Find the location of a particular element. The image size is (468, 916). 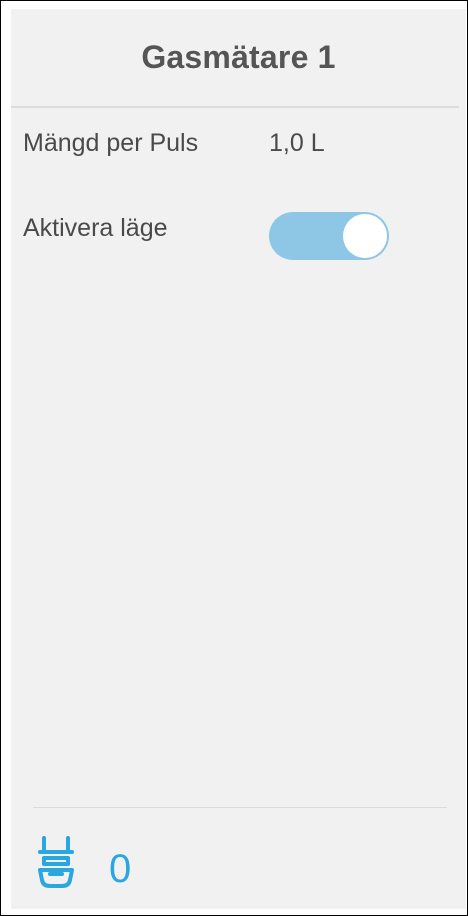

gas-meter-icon is located at coordinates (56, 862).